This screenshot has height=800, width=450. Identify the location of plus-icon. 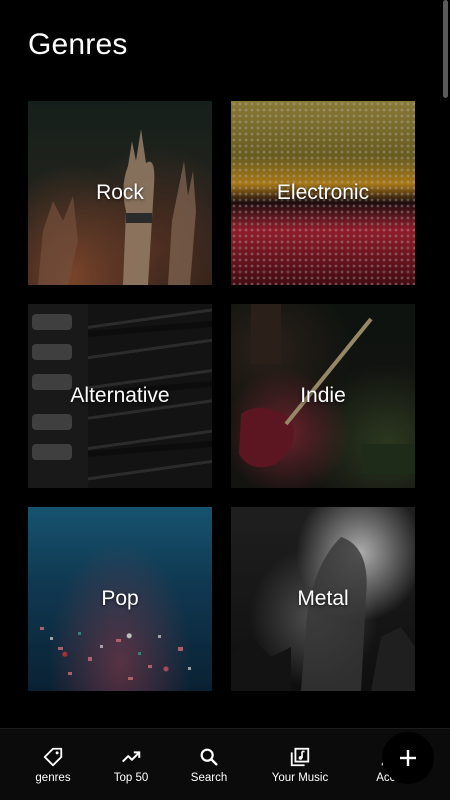
(408, 758).